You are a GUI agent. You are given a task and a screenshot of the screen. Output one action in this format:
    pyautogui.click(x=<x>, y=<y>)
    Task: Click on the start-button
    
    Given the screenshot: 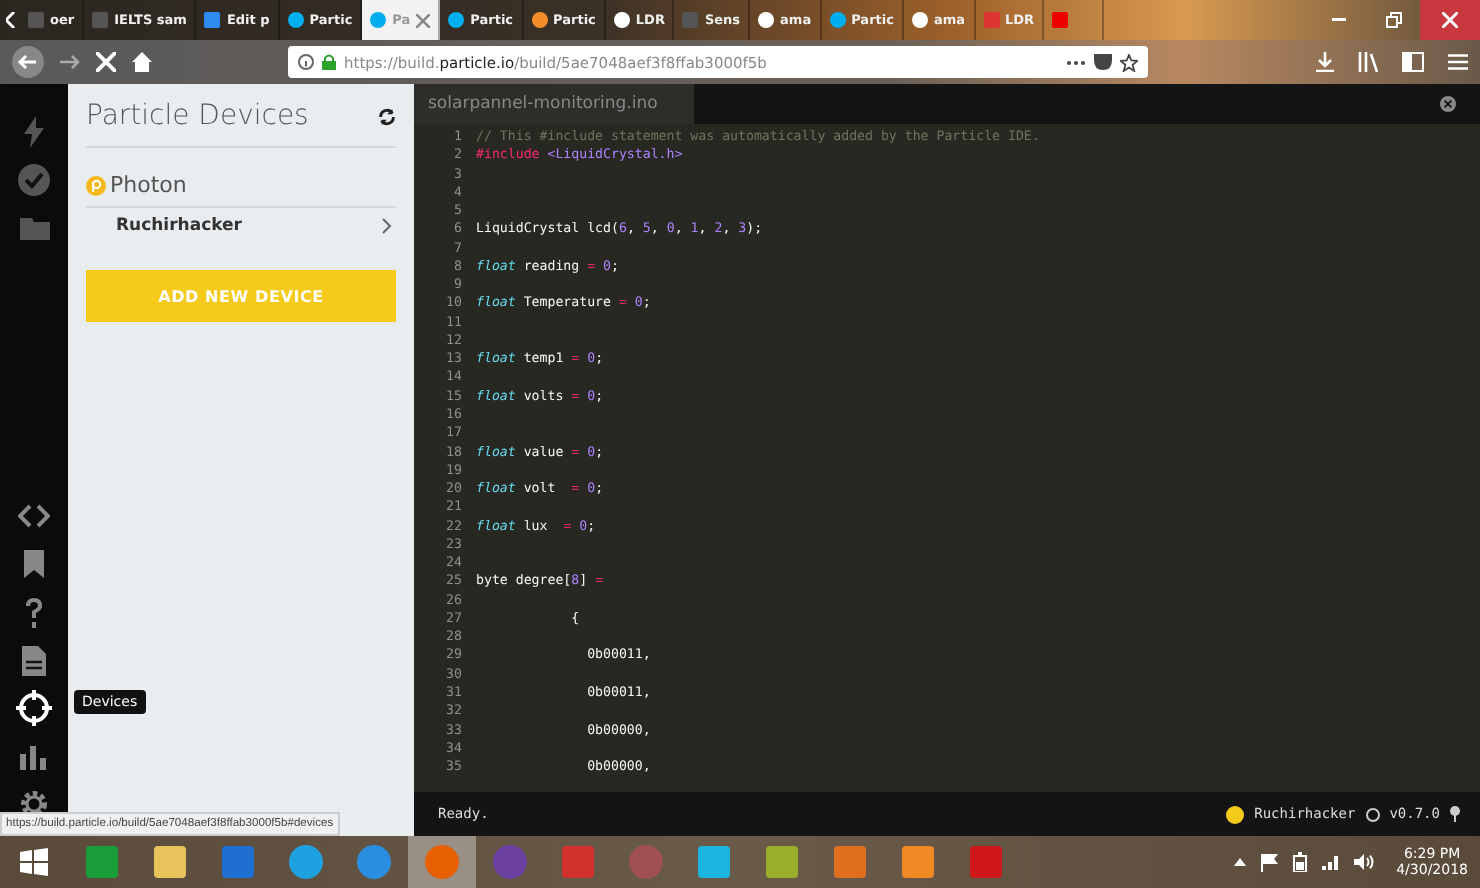 What is the action you would take?
    pyautogui.click(x=34, y=862)
    